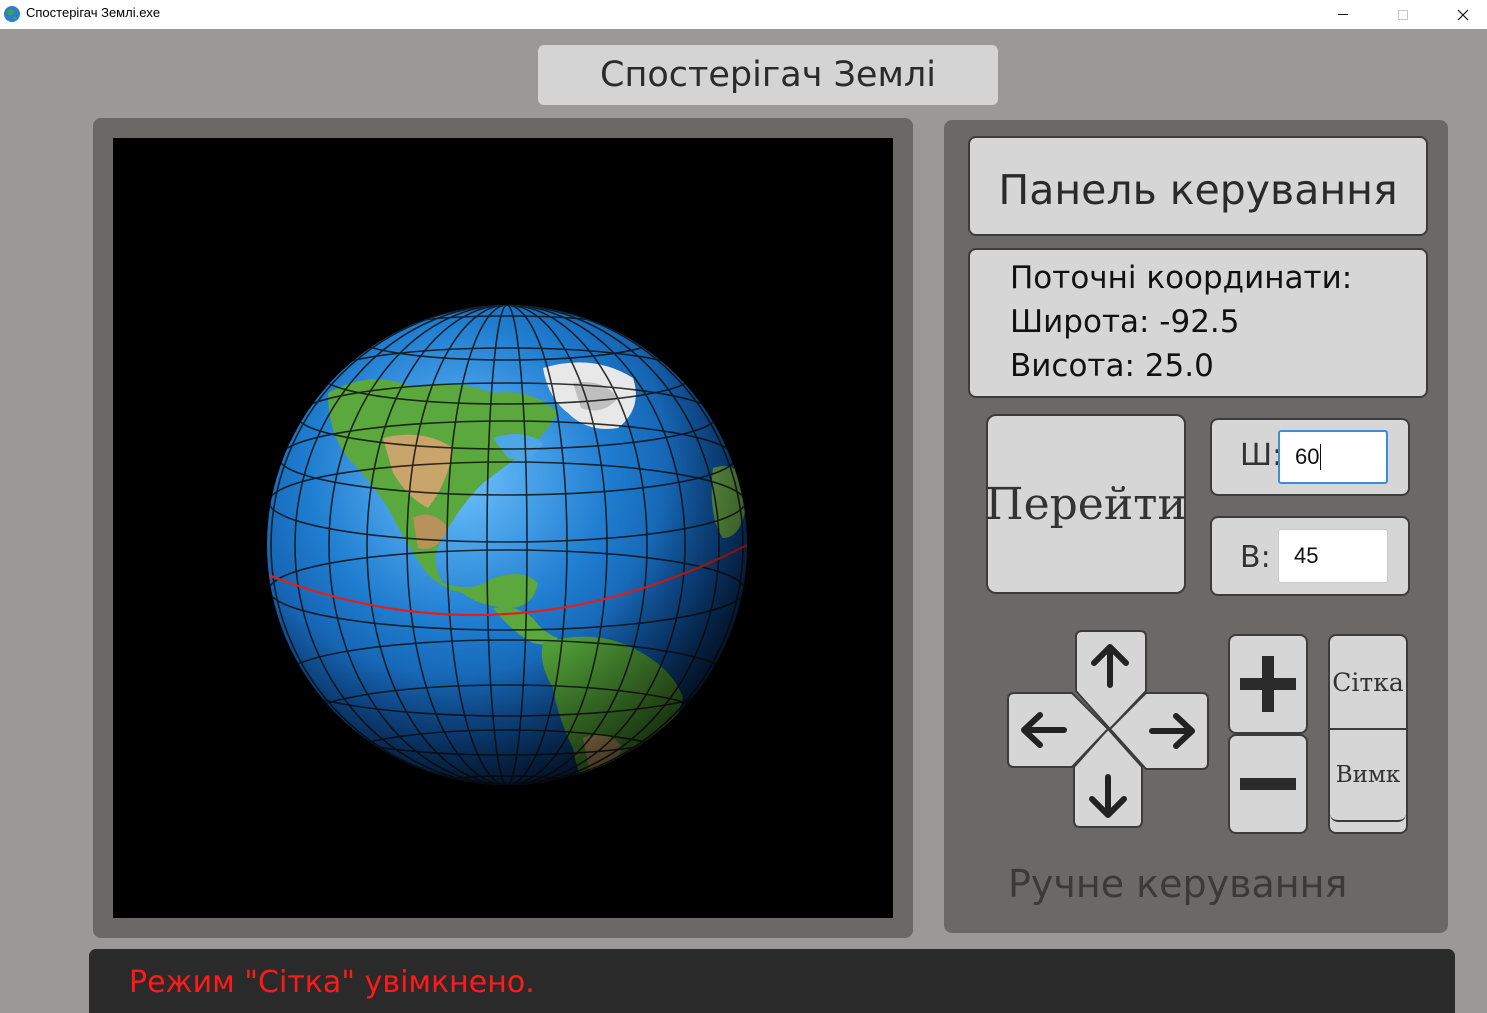 The image size is (1487, 1013). What do you see at coordinates (1198, 186) in the screenshot?
I see `control-panel-title: Панель керування` at bounding box center [1198, 186].